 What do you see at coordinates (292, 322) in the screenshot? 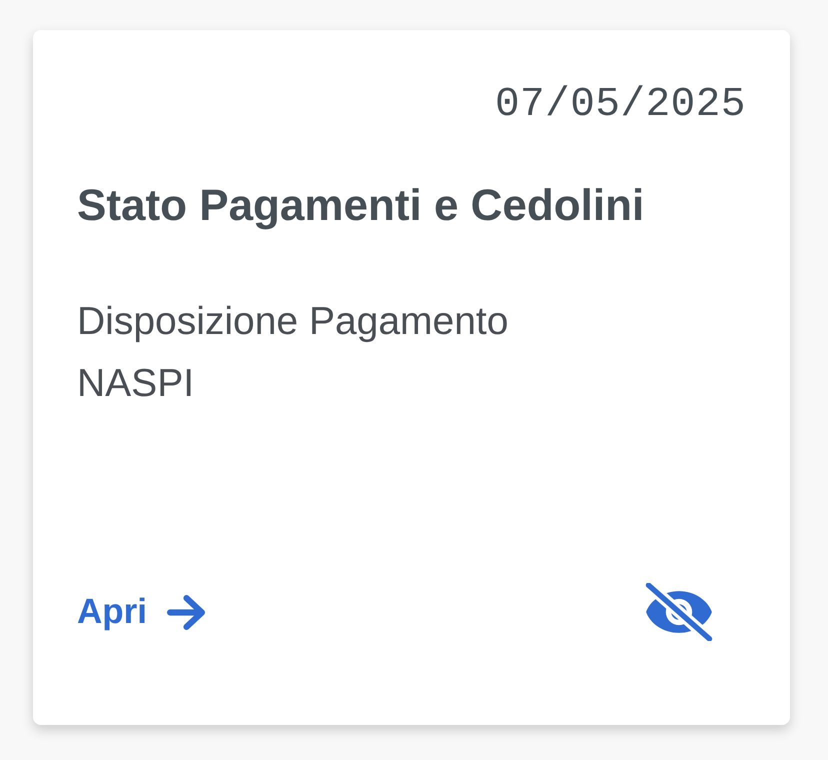
I see `description-text: Disposizione Pagamento` at bounding box center [292, 322].